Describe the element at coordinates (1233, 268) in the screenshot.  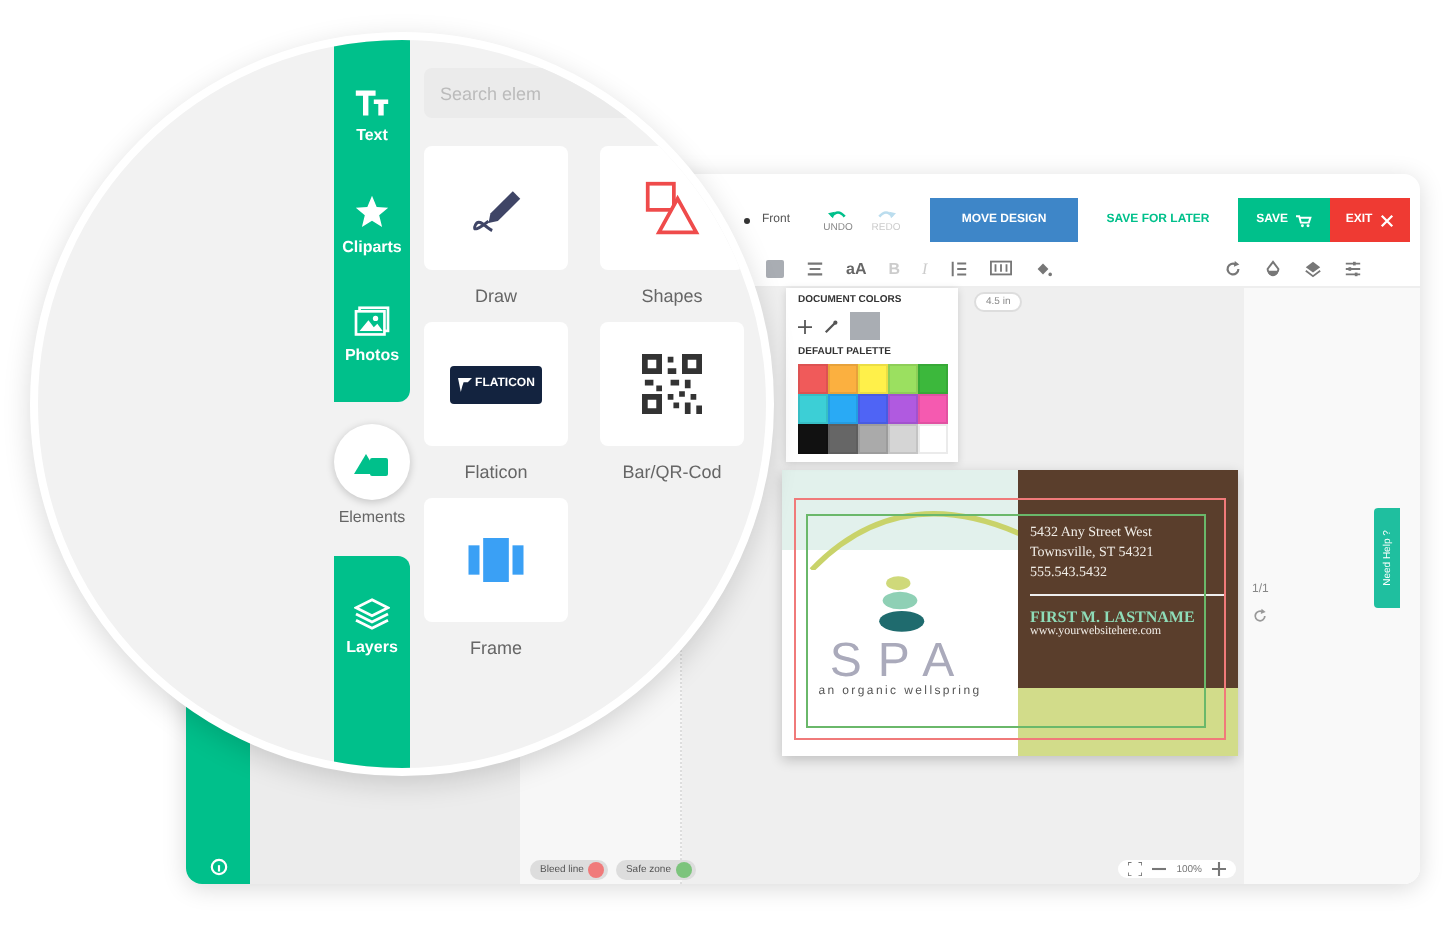
I see `rotate-icon` at that location.